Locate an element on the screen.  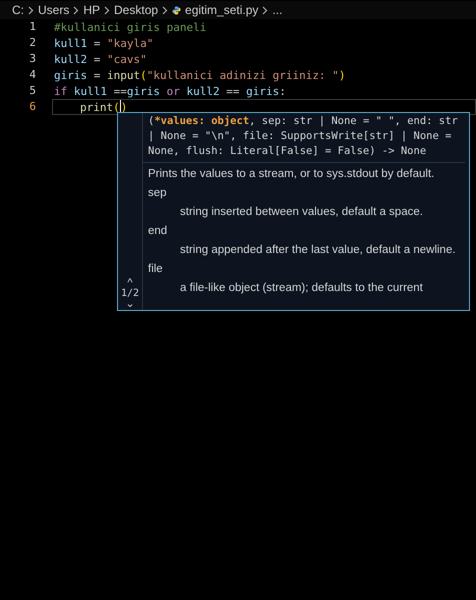
line-number: 1 is located at coordinates (32, 27).